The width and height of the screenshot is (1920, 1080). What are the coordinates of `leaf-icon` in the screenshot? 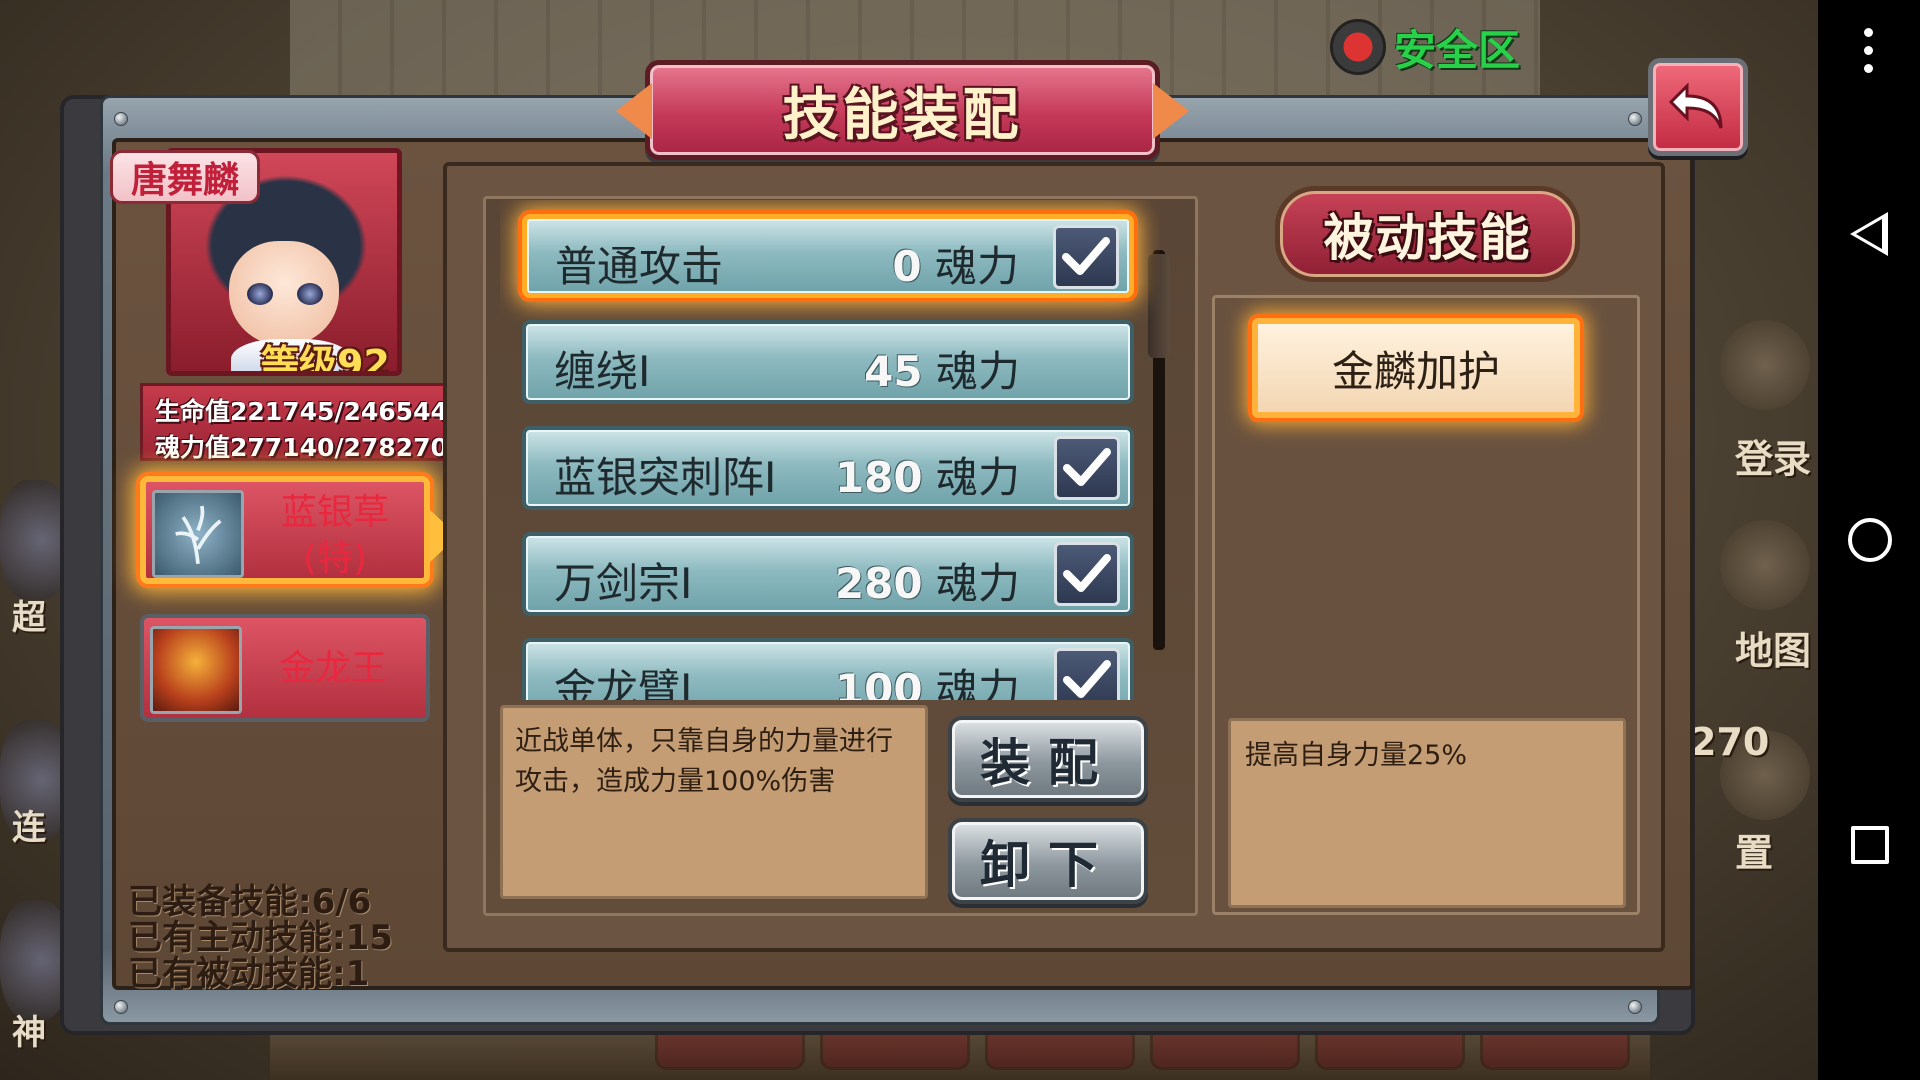 It's located at (198, 535).